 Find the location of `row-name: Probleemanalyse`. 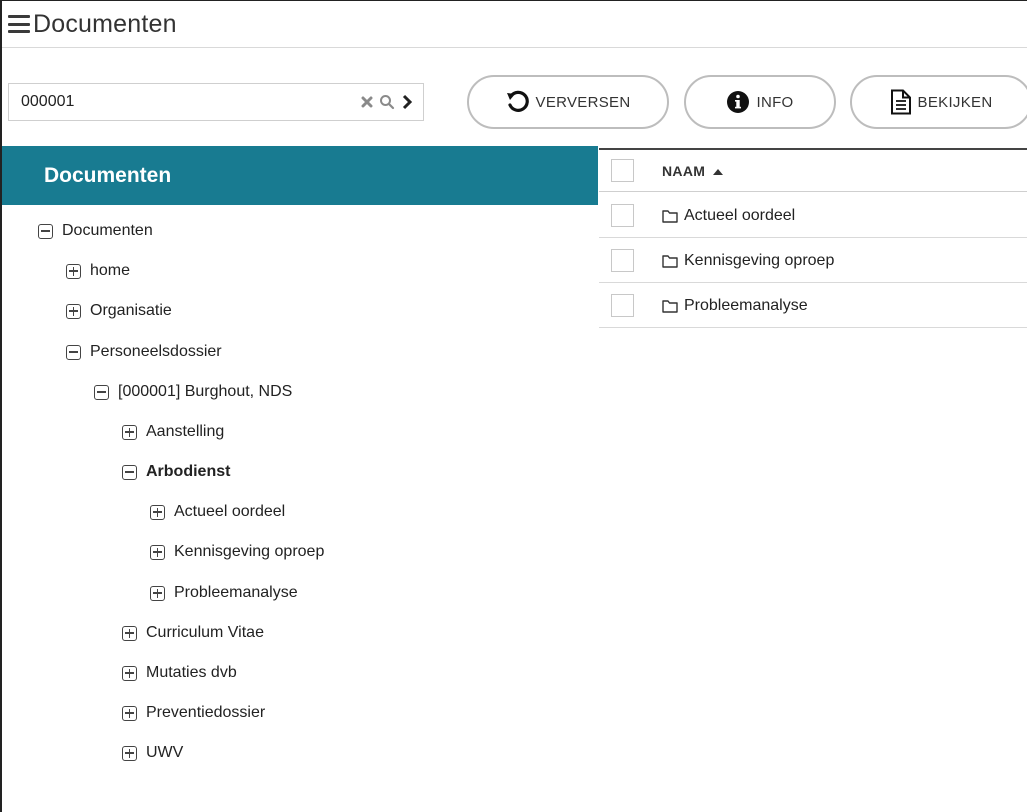

row-name: Probleemanalyse is located at coordinates (746, 306).